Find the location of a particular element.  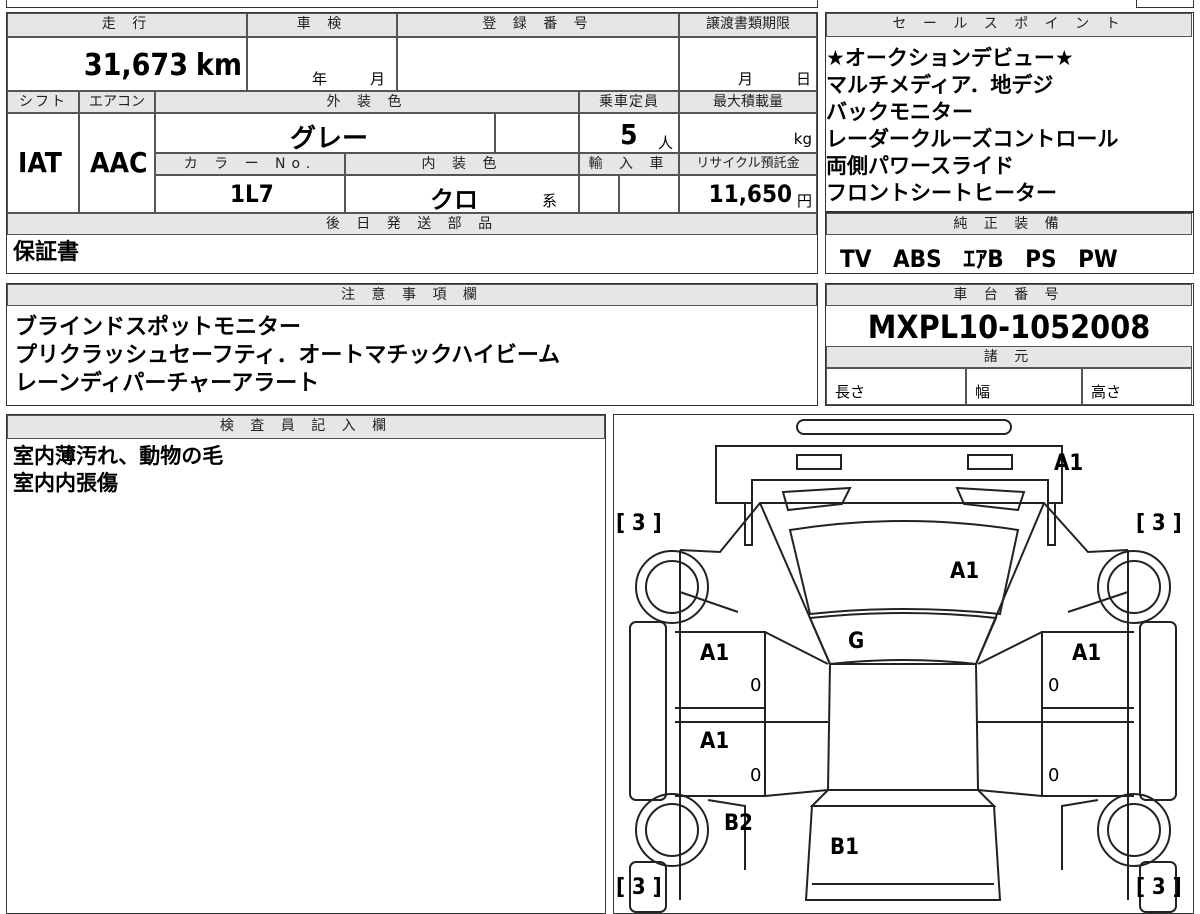

inspector-line: 室内内張傷 is located at coordinates (65, 483).